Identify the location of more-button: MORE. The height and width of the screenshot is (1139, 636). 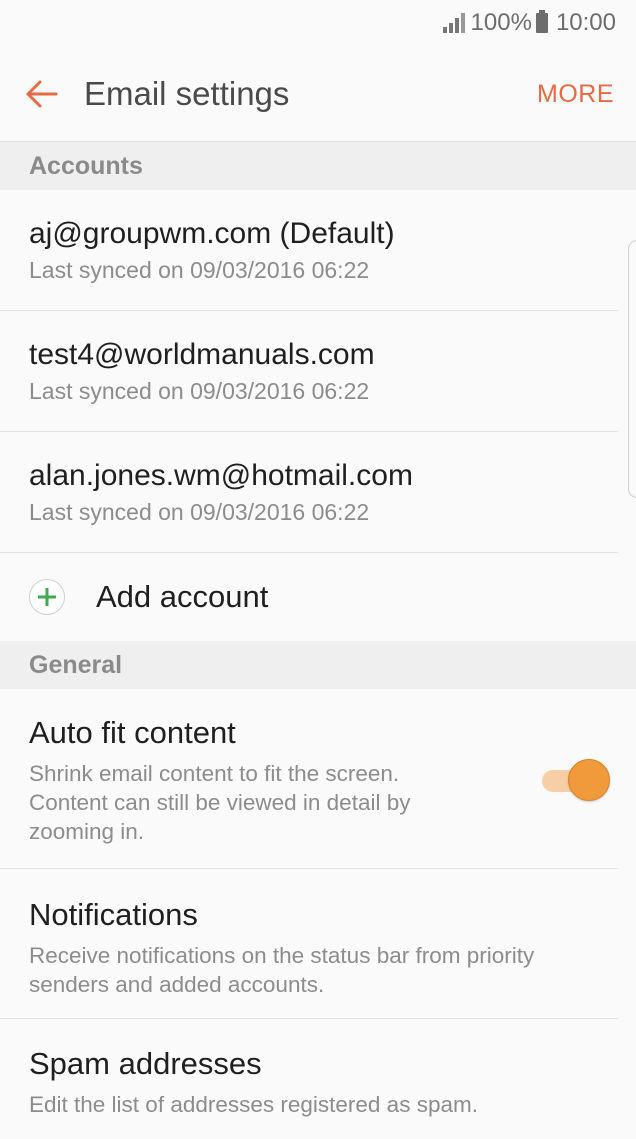
(575, 94).